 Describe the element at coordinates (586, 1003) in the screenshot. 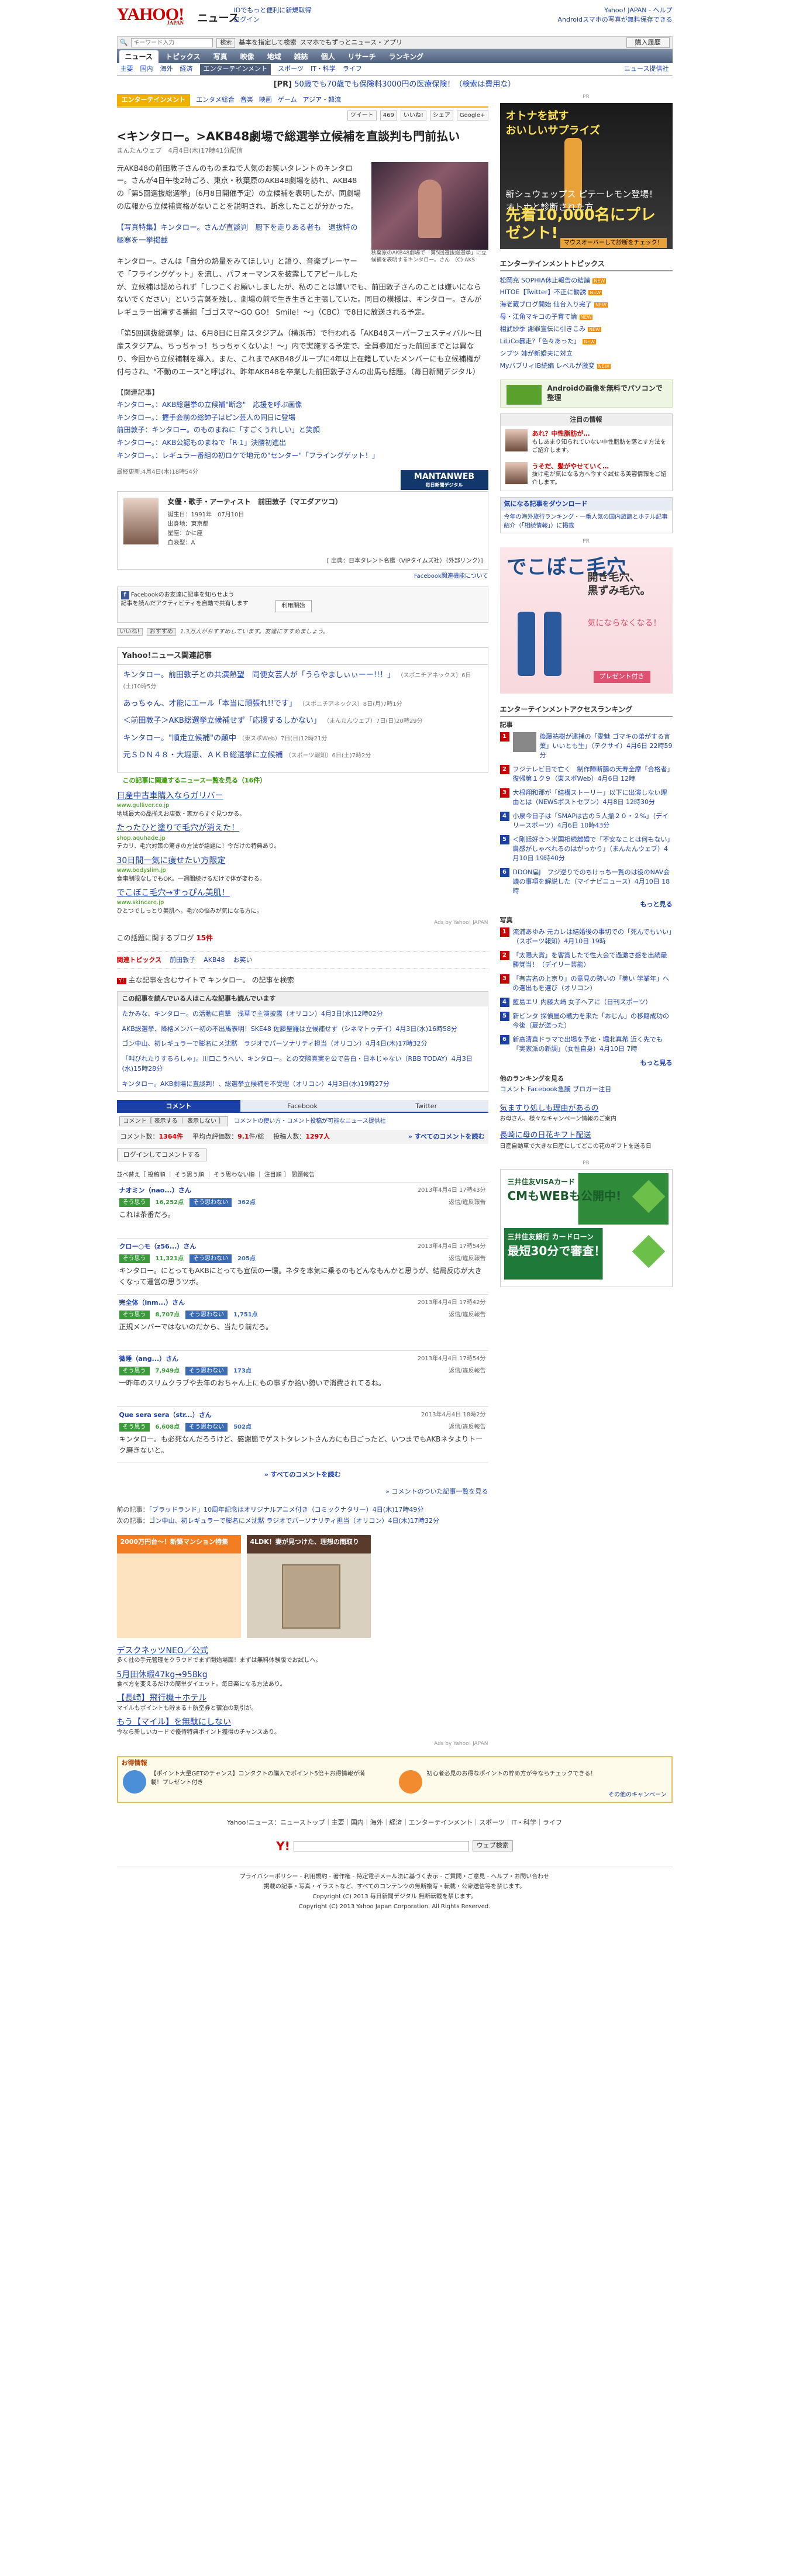

I see `ranking-item: 4 藍島エリ 内藤大崎 女子ヘアに（日刊スポーツ）` at that location.